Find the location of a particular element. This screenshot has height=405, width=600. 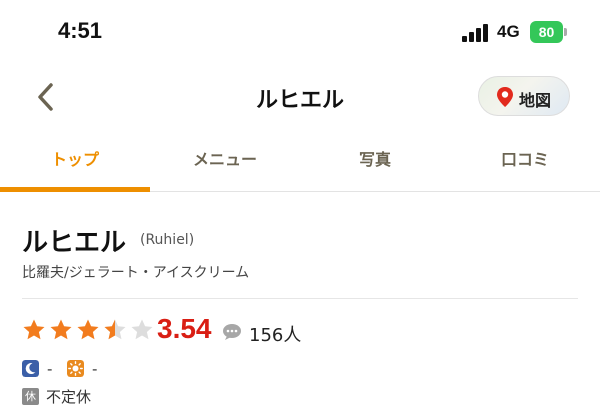

rating-stars is located at coordinates (87, 331).